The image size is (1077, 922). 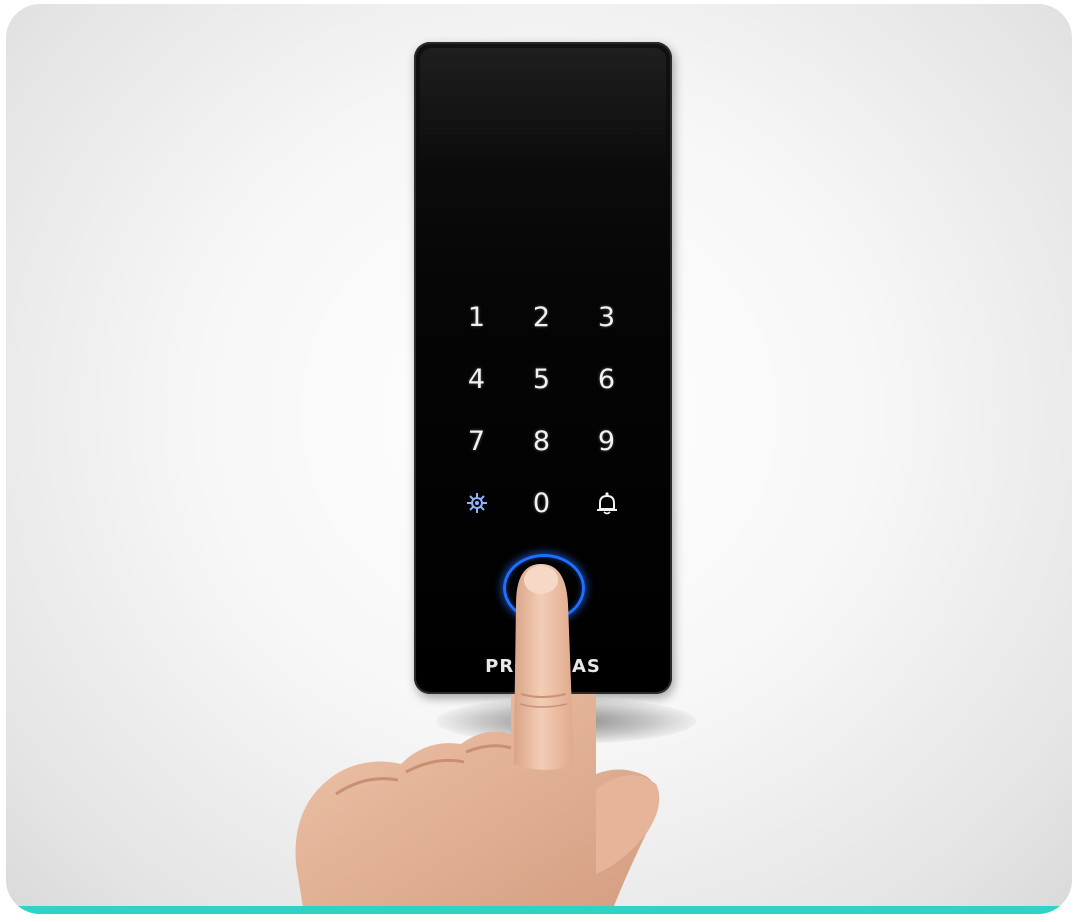 I want to click on key-1: 1, so click(x=477, y=317).